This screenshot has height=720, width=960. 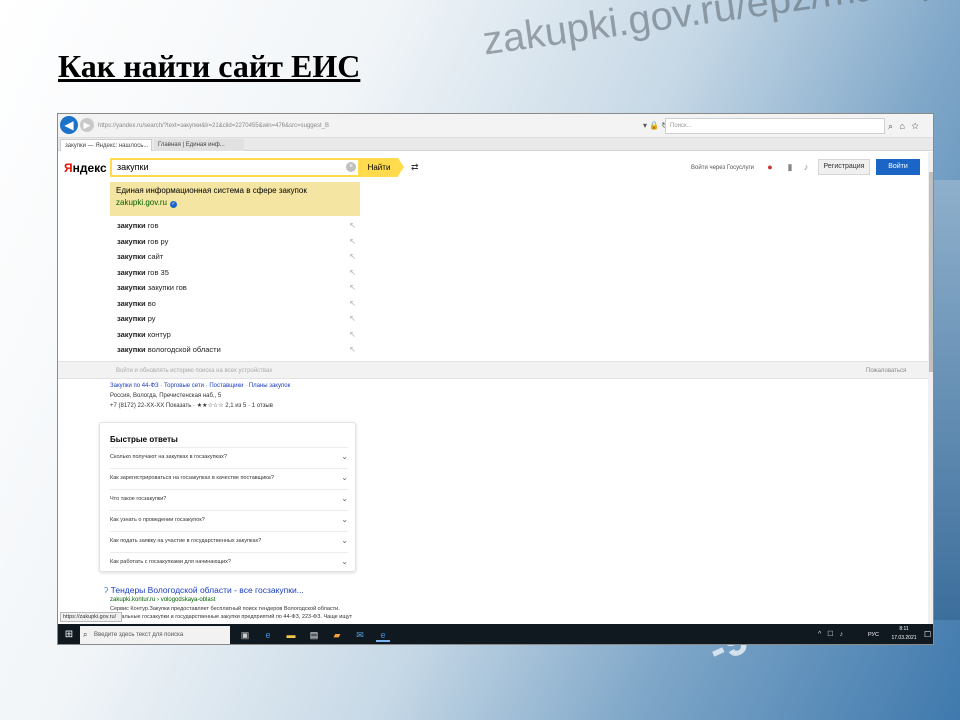 What do you see at coordinates (166, 287) in the screenshot?
I see `suggest-rest: закупки гов` at bounding box center [166, 287].